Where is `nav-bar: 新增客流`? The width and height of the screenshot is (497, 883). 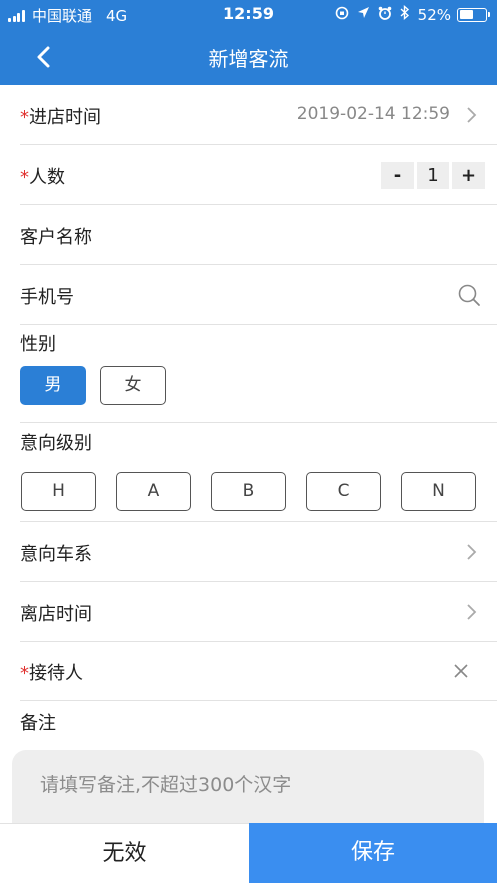
nav-bar: 新增客流 is located at coordinates (248, 57).